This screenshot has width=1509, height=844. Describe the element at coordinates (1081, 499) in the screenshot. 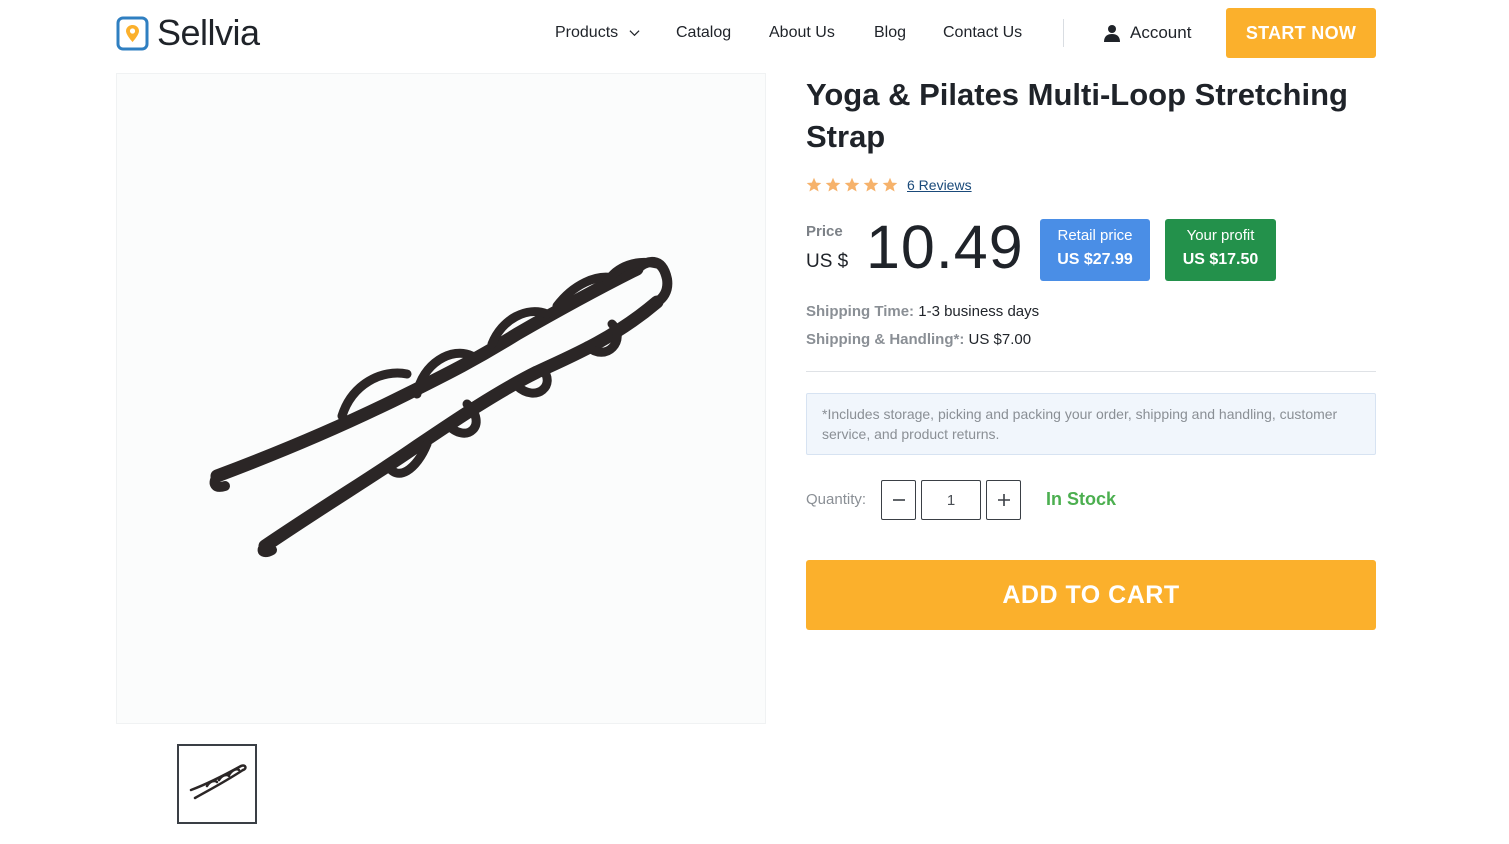

I see `stock-status: In Stock` at that location.